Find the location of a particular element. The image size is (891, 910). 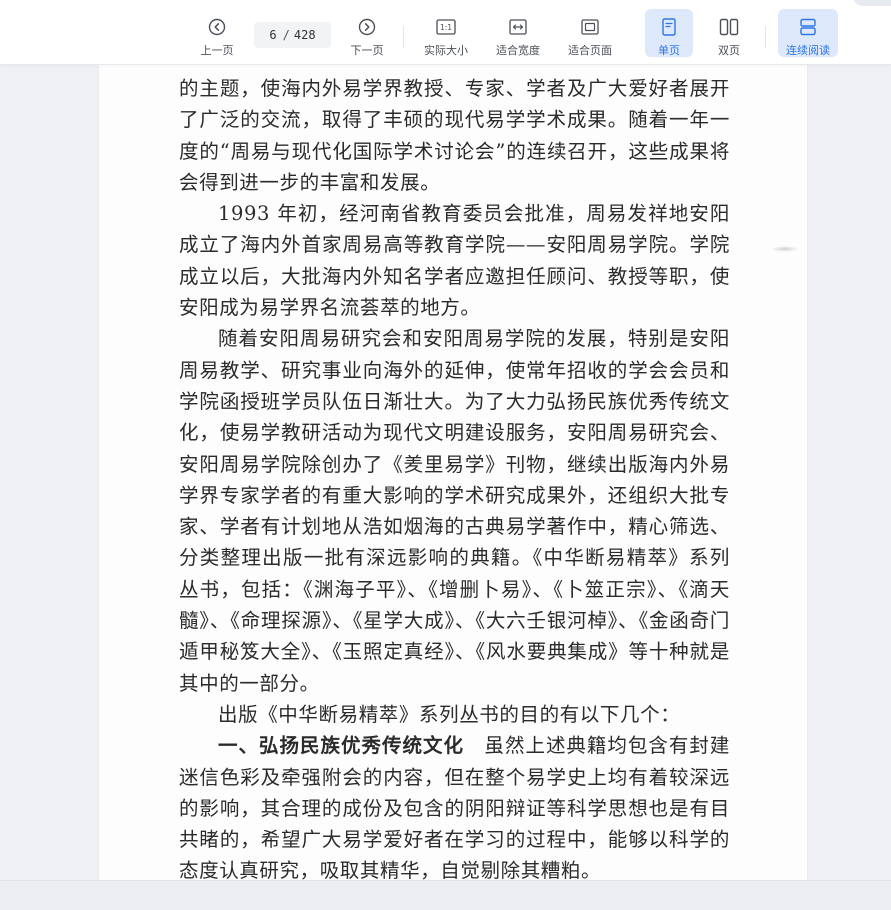

next-page-button: 下一页 is located at coordinates (367, 33).